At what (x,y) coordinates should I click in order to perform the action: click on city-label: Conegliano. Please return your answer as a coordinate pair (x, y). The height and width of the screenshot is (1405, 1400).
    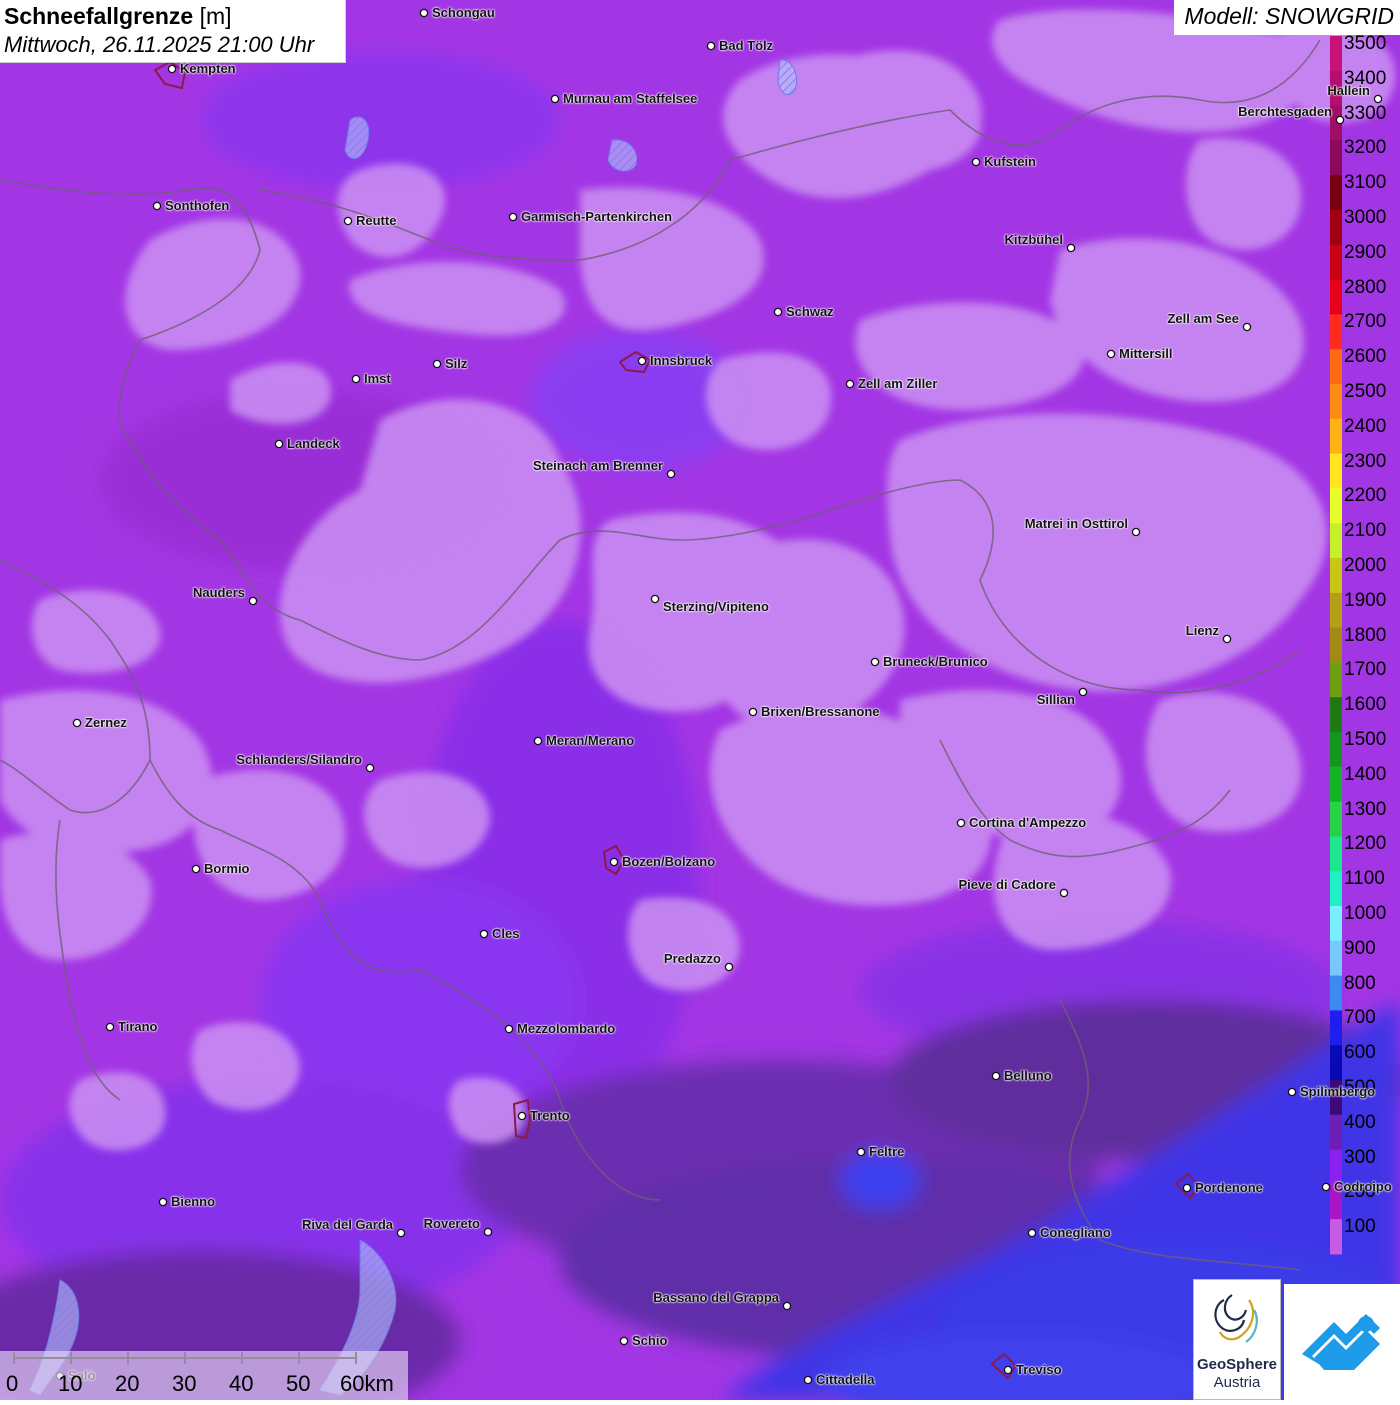
    Looking at the image, I should click on (1075, 1232).